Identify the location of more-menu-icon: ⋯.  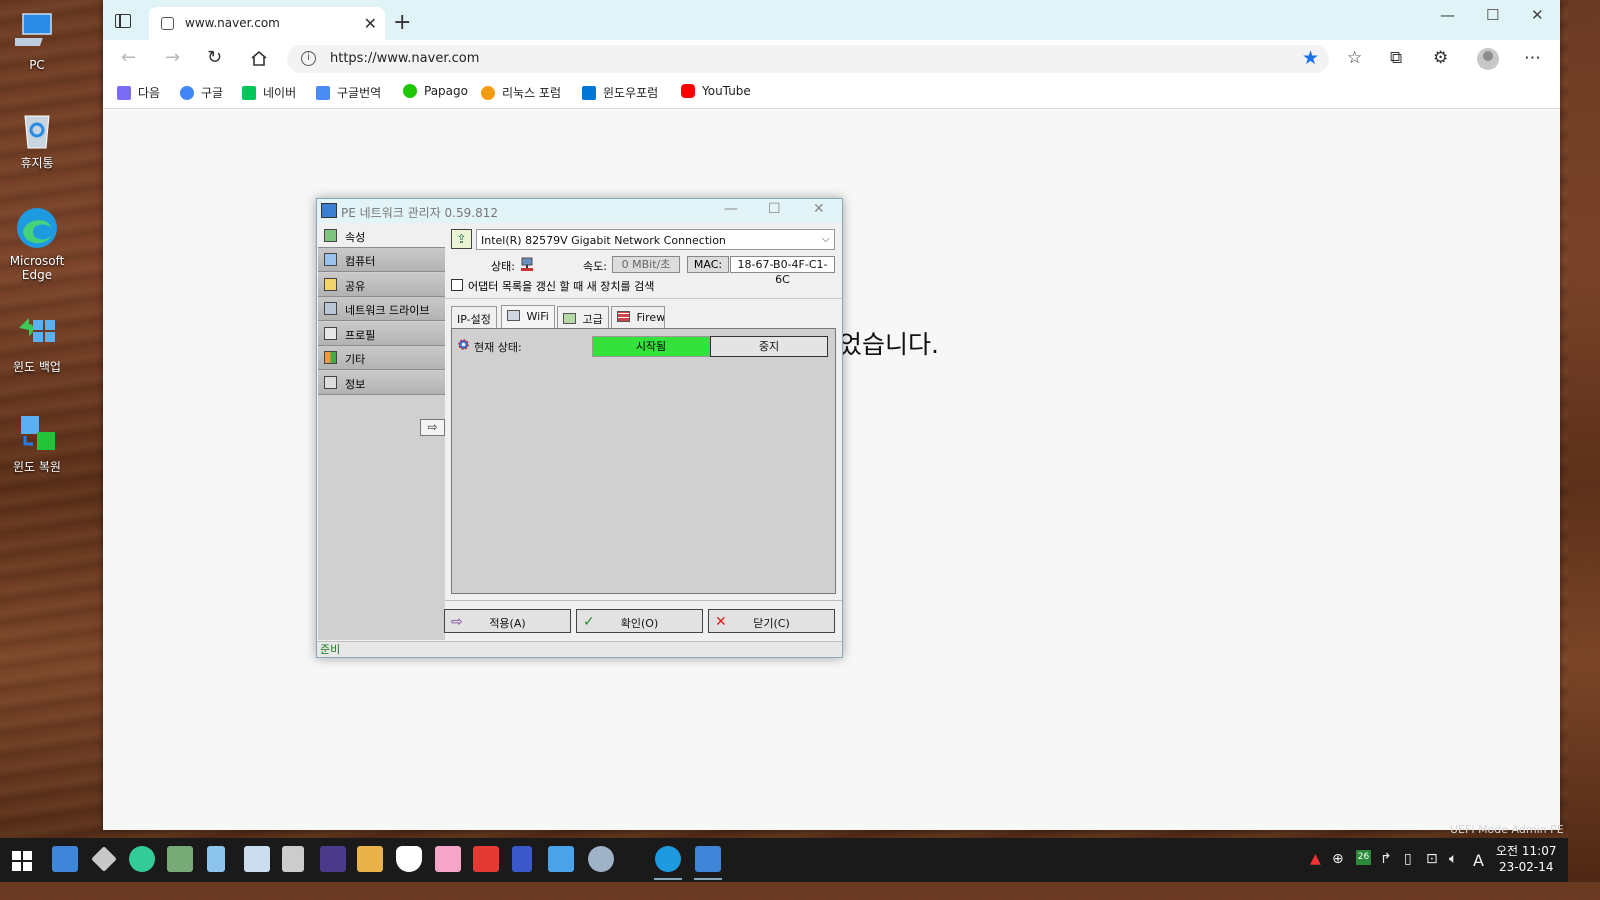
(1532, 58).